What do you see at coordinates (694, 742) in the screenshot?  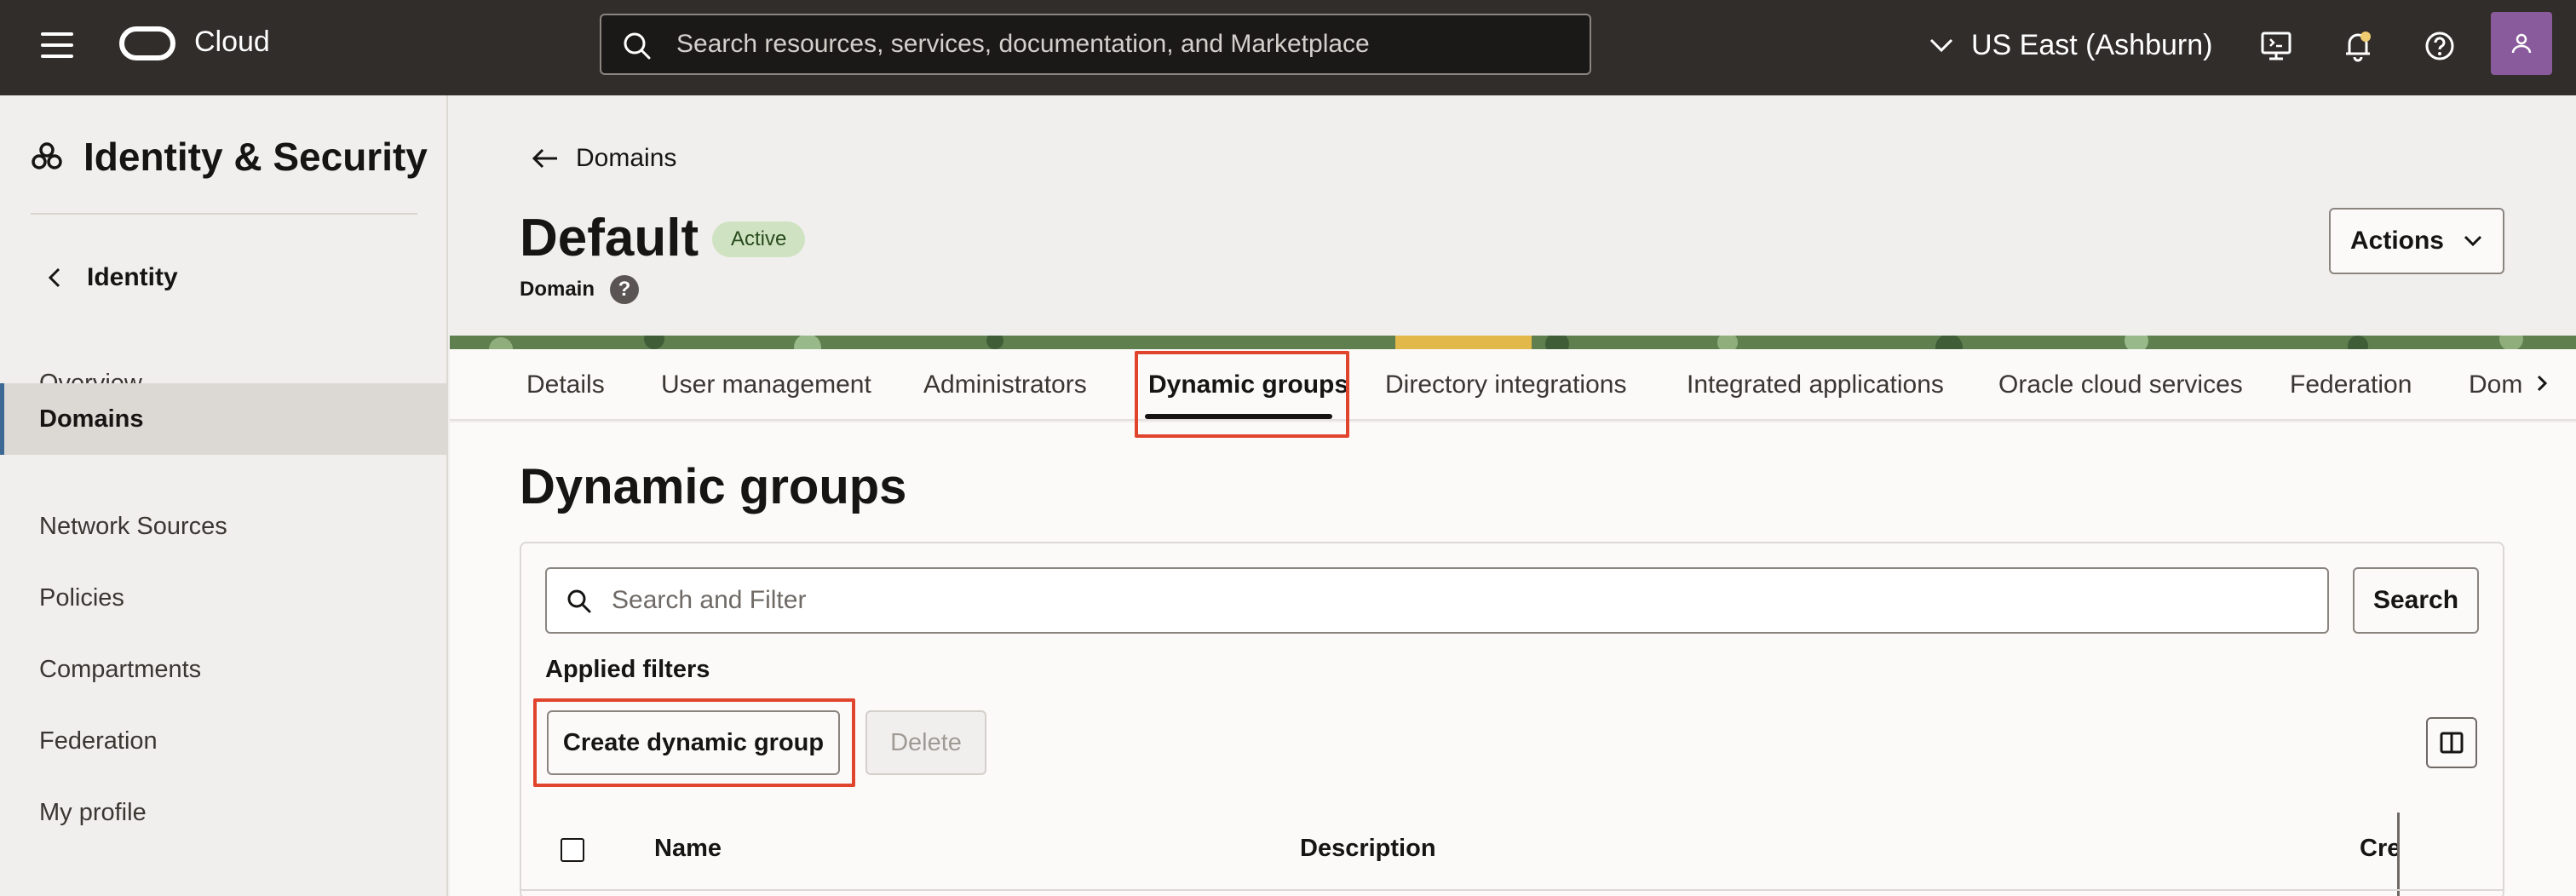 I see `create-dynamic-group-button: Create dynamic group` at bounding box center [694, 742].